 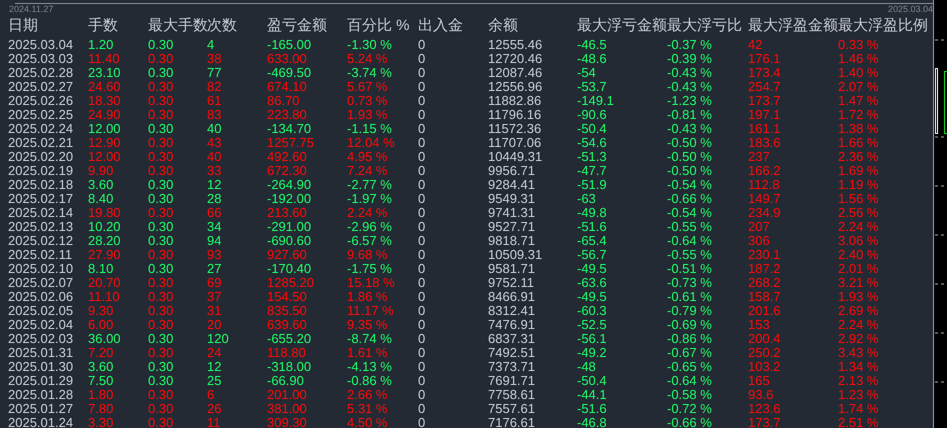 What do you see at coordinates (859, 297) in the screenshot?
I see `max-runup-percent-cell-text: 1.93 %` at bounding box center [859, 297].